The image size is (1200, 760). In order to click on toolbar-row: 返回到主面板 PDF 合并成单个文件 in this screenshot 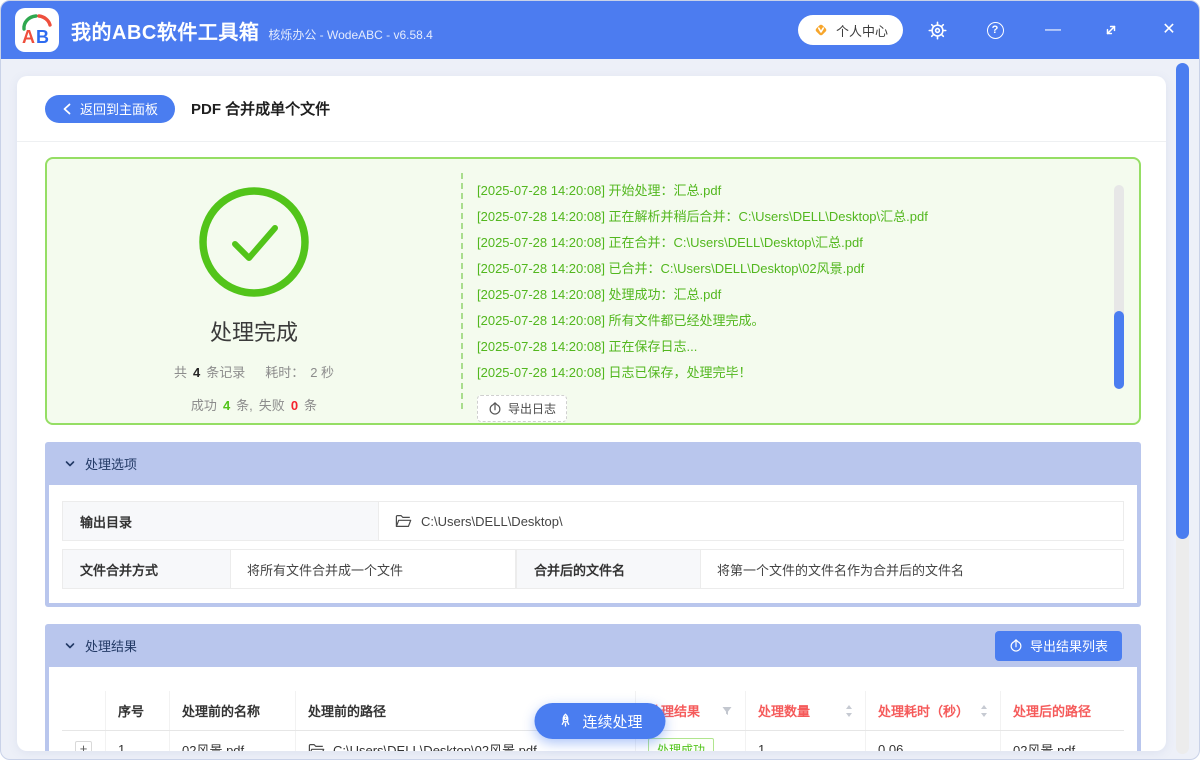, I will do `click(591, 109)`.